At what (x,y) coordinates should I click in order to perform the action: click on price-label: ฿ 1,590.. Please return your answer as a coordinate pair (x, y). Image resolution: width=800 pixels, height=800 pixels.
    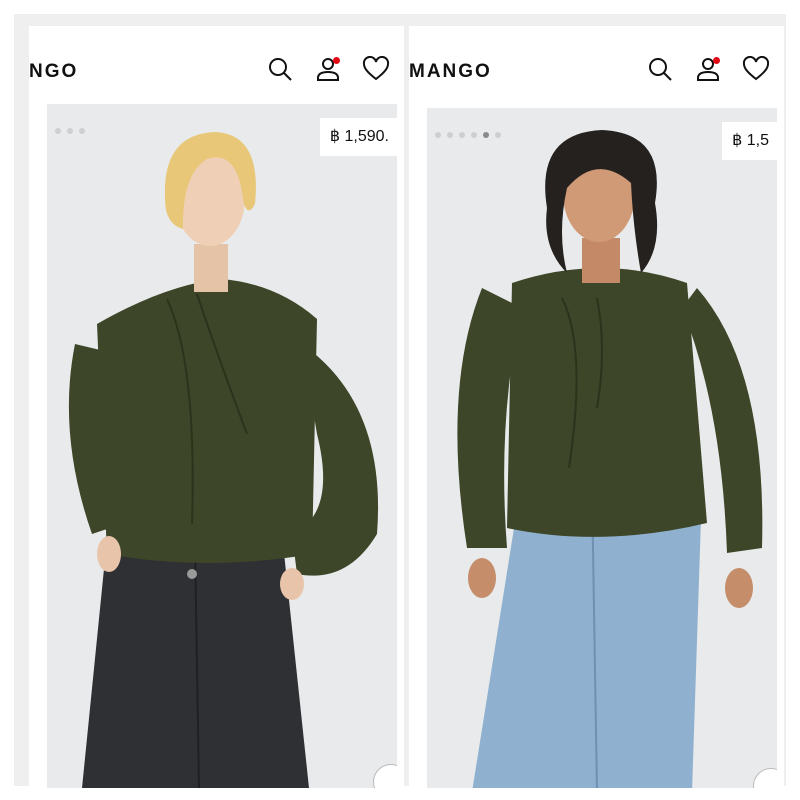
    Looking at the image, I should click on (358, 137).